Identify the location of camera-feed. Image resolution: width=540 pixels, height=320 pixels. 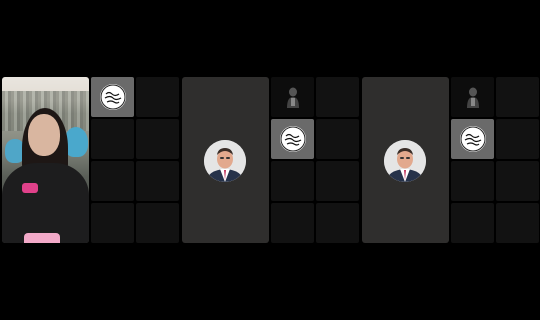
(45, 160).